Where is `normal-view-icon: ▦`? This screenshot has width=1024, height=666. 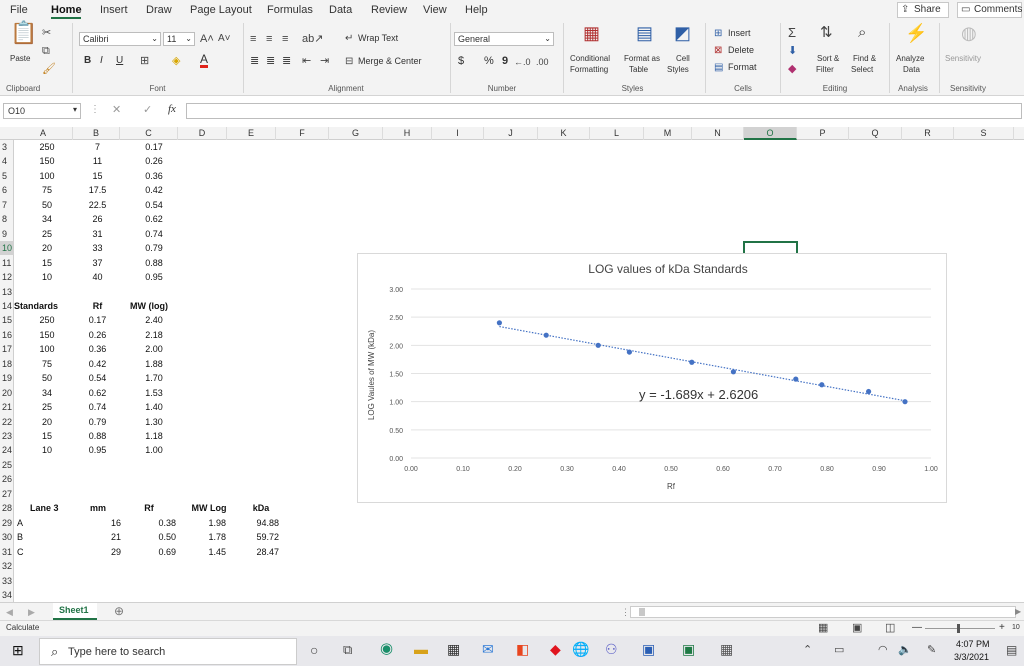
normal-view-icon: ▦ is located at coordinates (823, 628).